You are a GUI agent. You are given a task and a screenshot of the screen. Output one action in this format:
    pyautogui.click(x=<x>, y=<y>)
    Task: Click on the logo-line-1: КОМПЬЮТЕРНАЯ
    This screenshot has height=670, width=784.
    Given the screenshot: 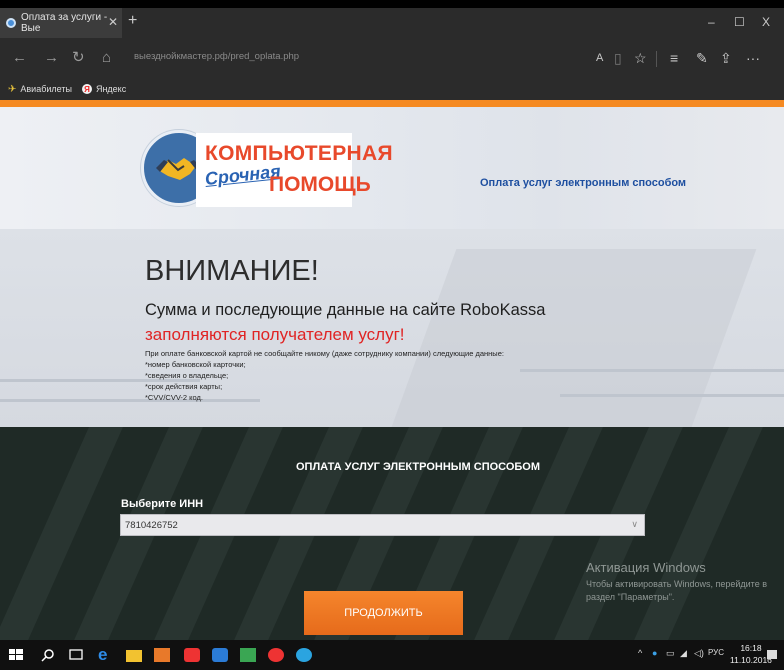 What is the action you would take?
    pyautogui.click(x=299, y=153)
    